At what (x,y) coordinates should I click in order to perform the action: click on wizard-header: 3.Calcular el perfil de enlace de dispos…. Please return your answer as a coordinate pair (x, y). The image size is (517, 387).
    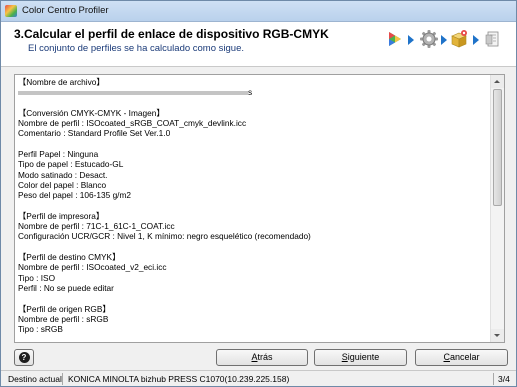
    Looking at the image, I should click on (258, 44).